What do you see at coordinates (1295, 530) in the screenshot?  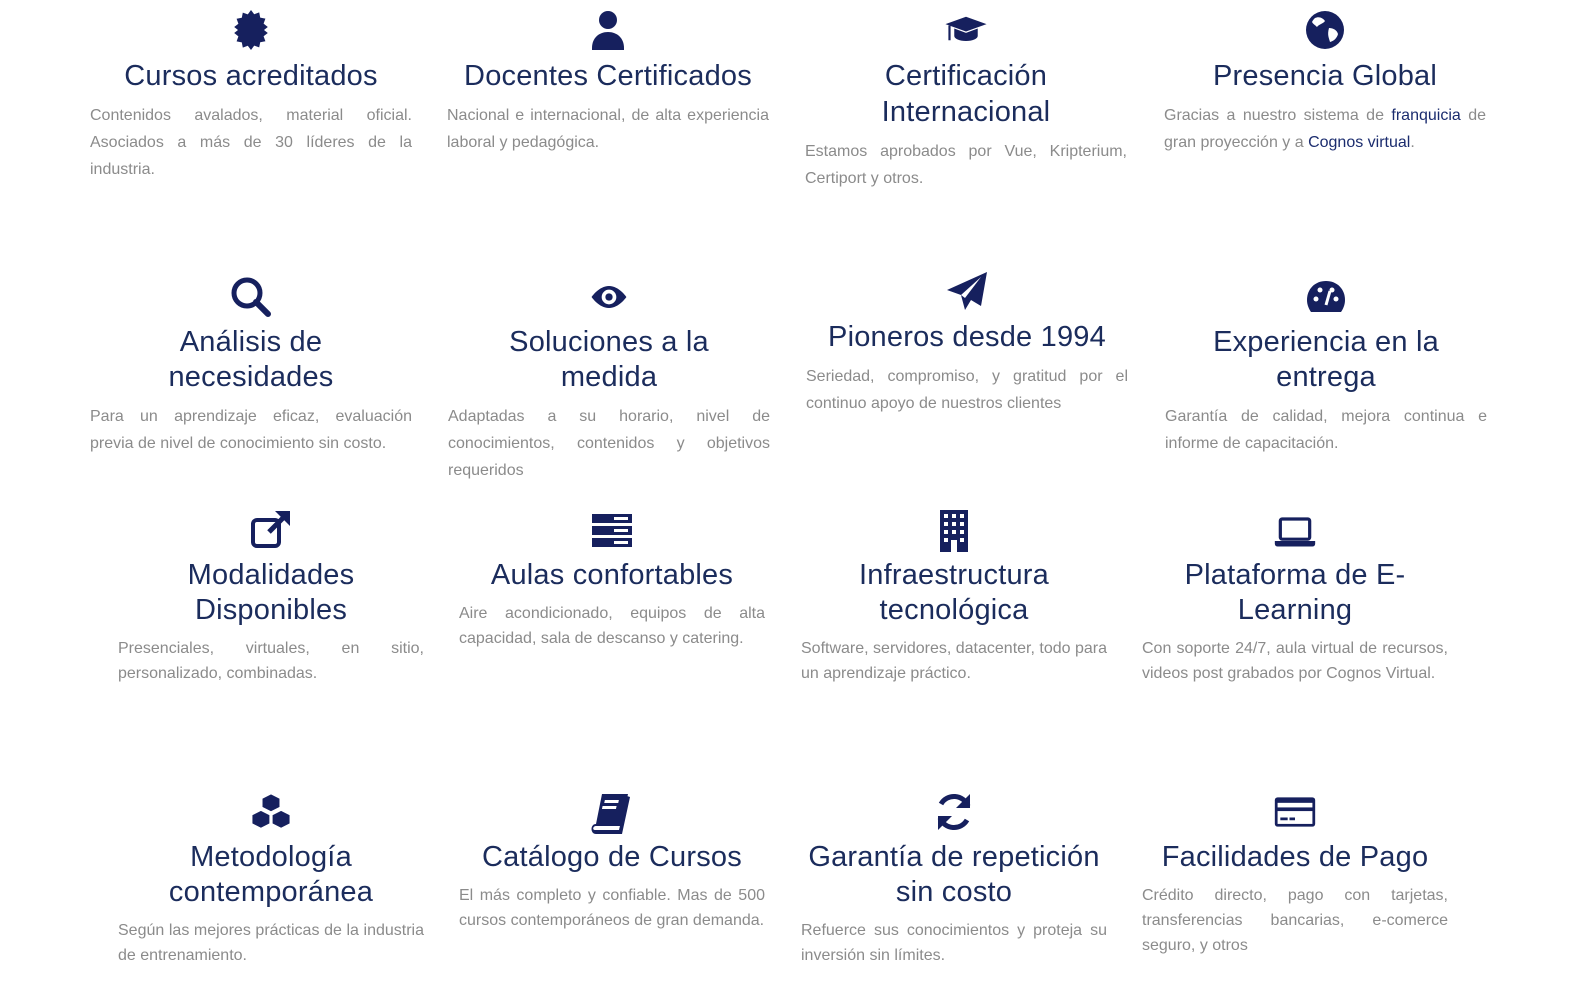 I see `laptop-icon` at bounding box center [1295, 530].